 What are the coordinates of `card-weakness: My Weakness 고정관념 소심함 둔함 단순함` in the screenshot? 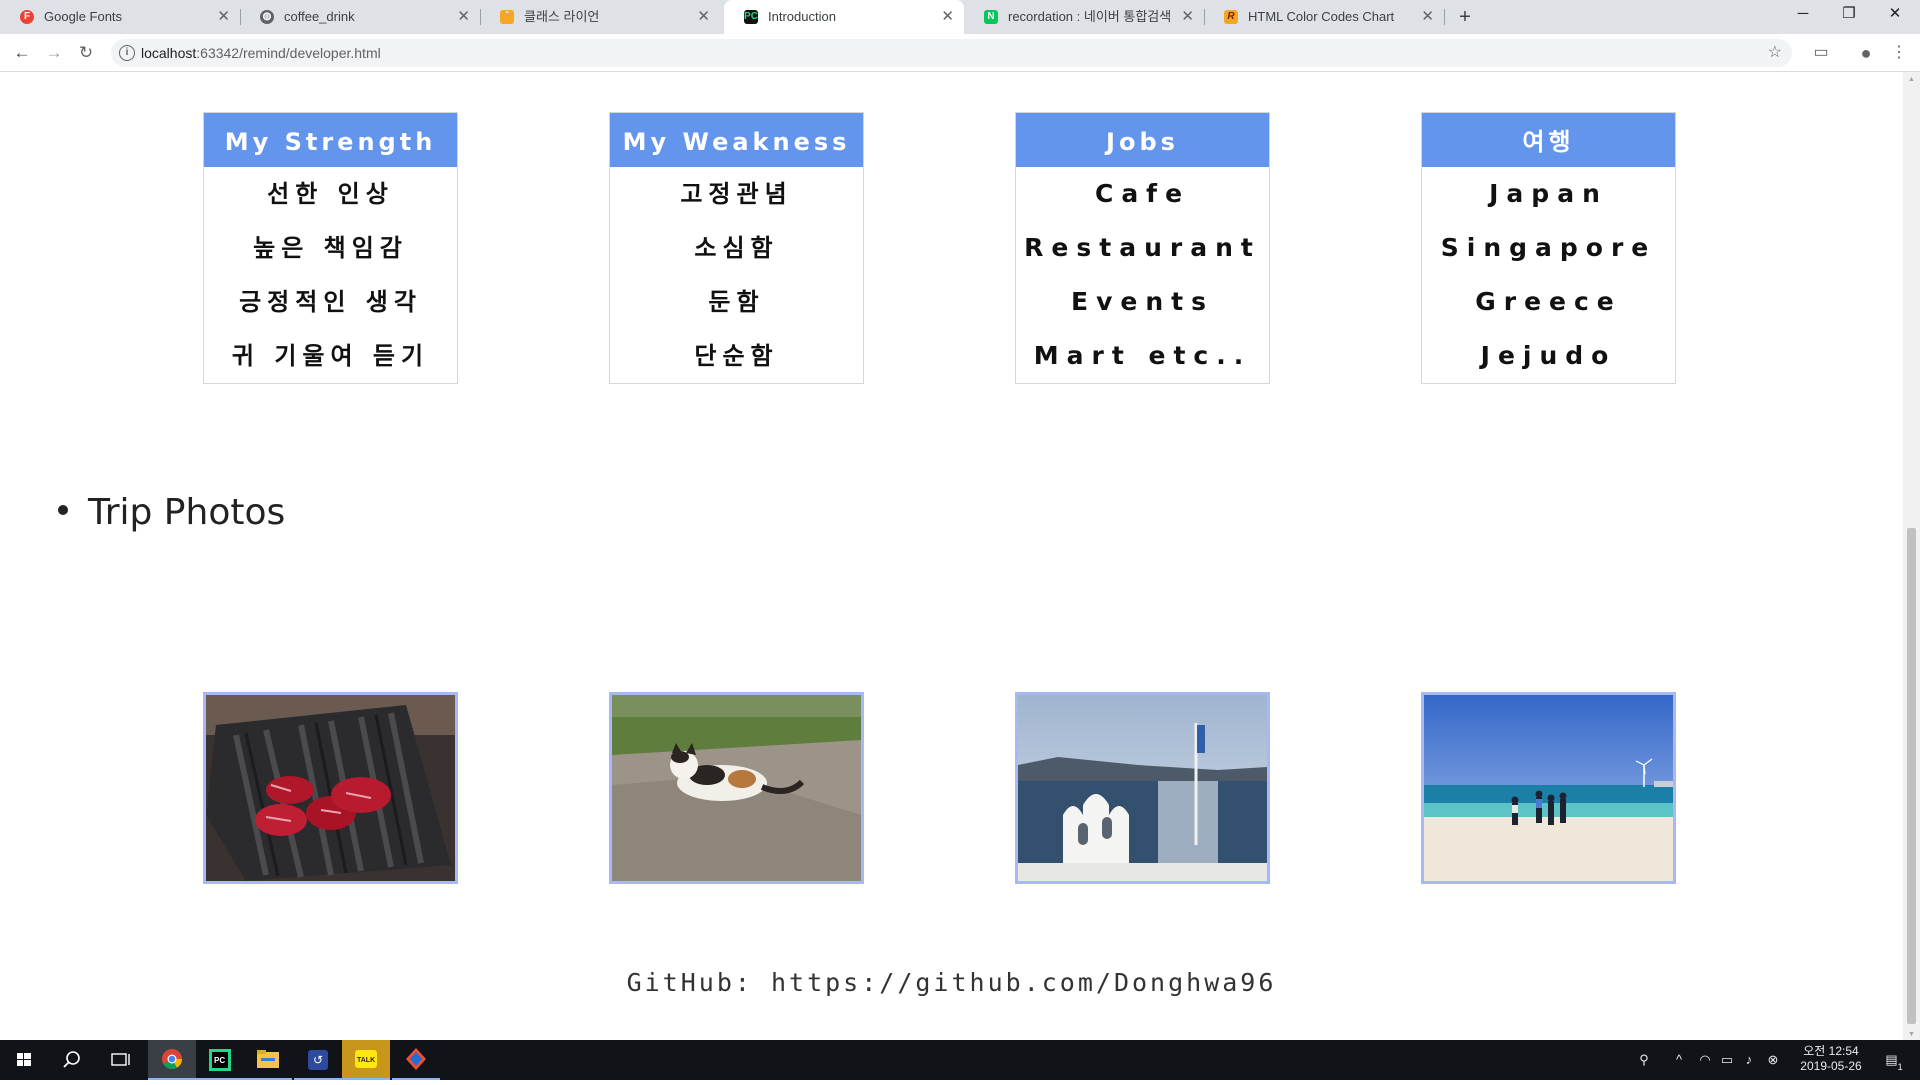 It's located at (736, 248).